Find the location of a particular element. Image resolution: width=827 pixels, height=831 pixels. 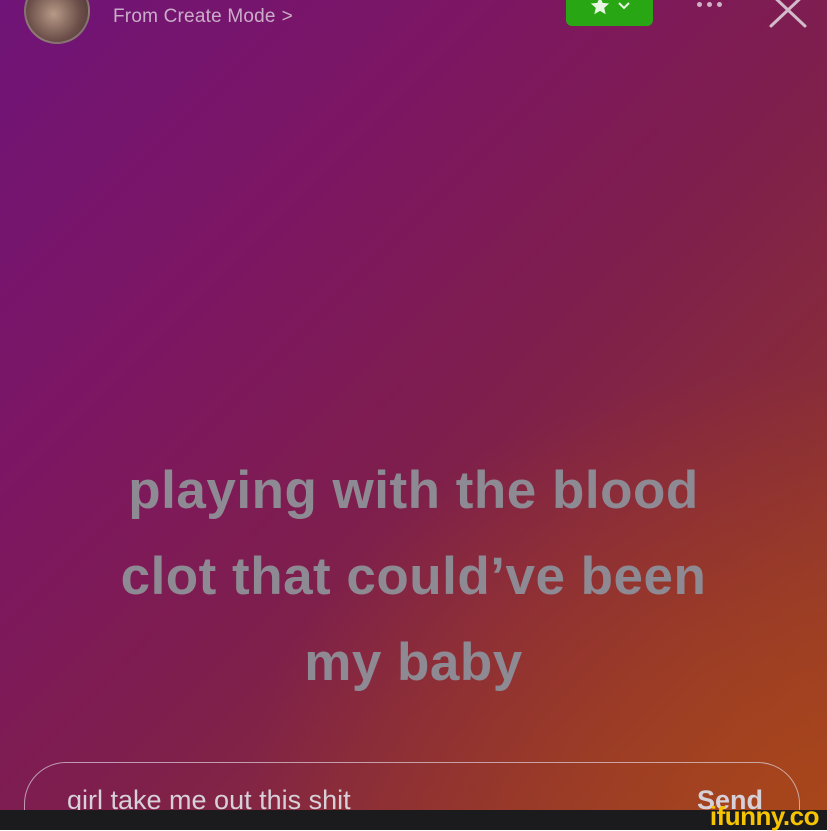

caption-line: clot that could’ve been is located at coordinates (413, 576).